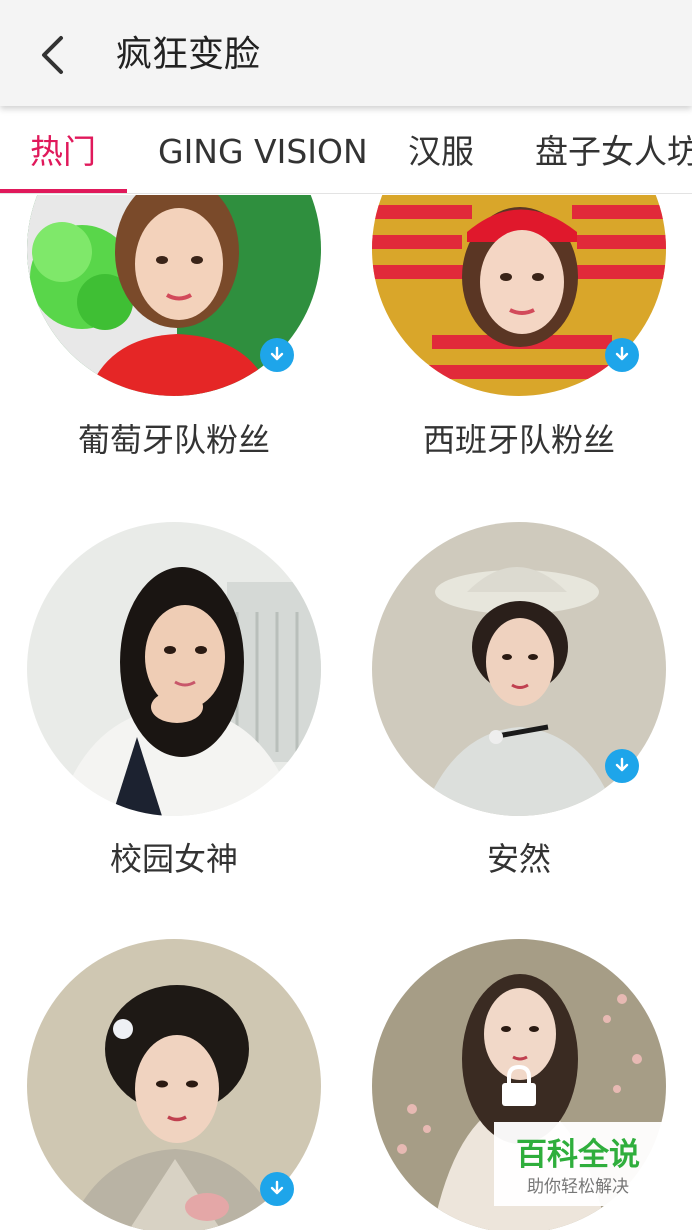 The width and height of the screenshot is (692, 1230). Describe the element at coordinates (188, 54) in the screenshot. I see `page-title: 疯狂变脸` at that location.